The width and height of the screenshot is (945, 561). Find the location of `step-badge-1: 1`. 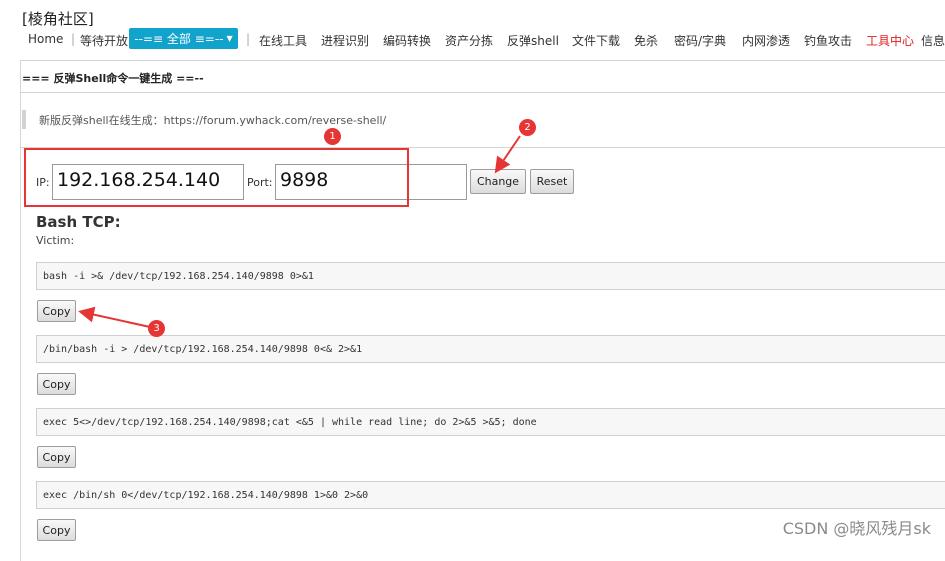

step-badge-1: 1 is located at coordinates (332, 136).